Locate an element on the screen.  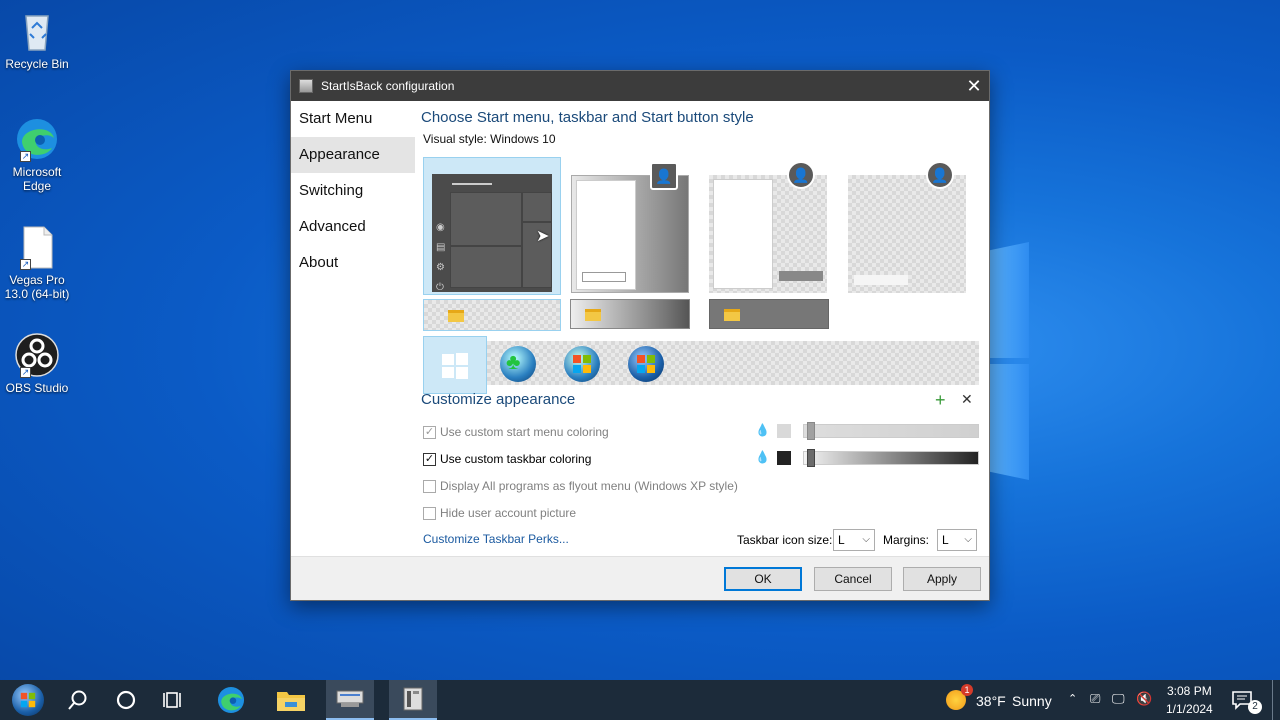
visual-style-value: Windows 10 is located at coordinates (522, 139).